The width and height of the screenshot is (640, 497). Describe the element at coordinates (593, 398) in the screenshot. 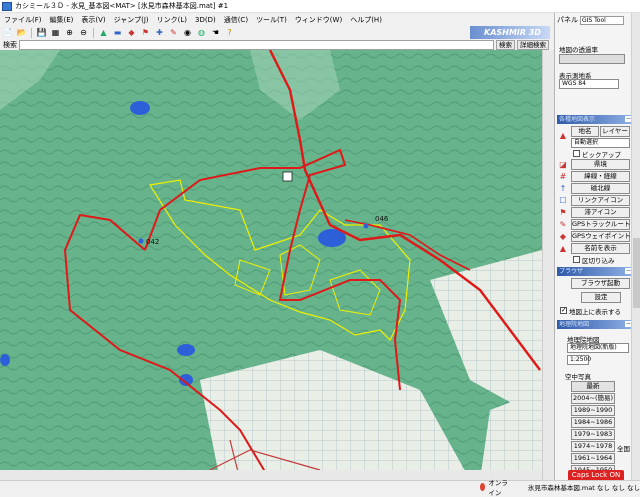

I see `photo-2004-button: 2004~(簡易)` at that location.